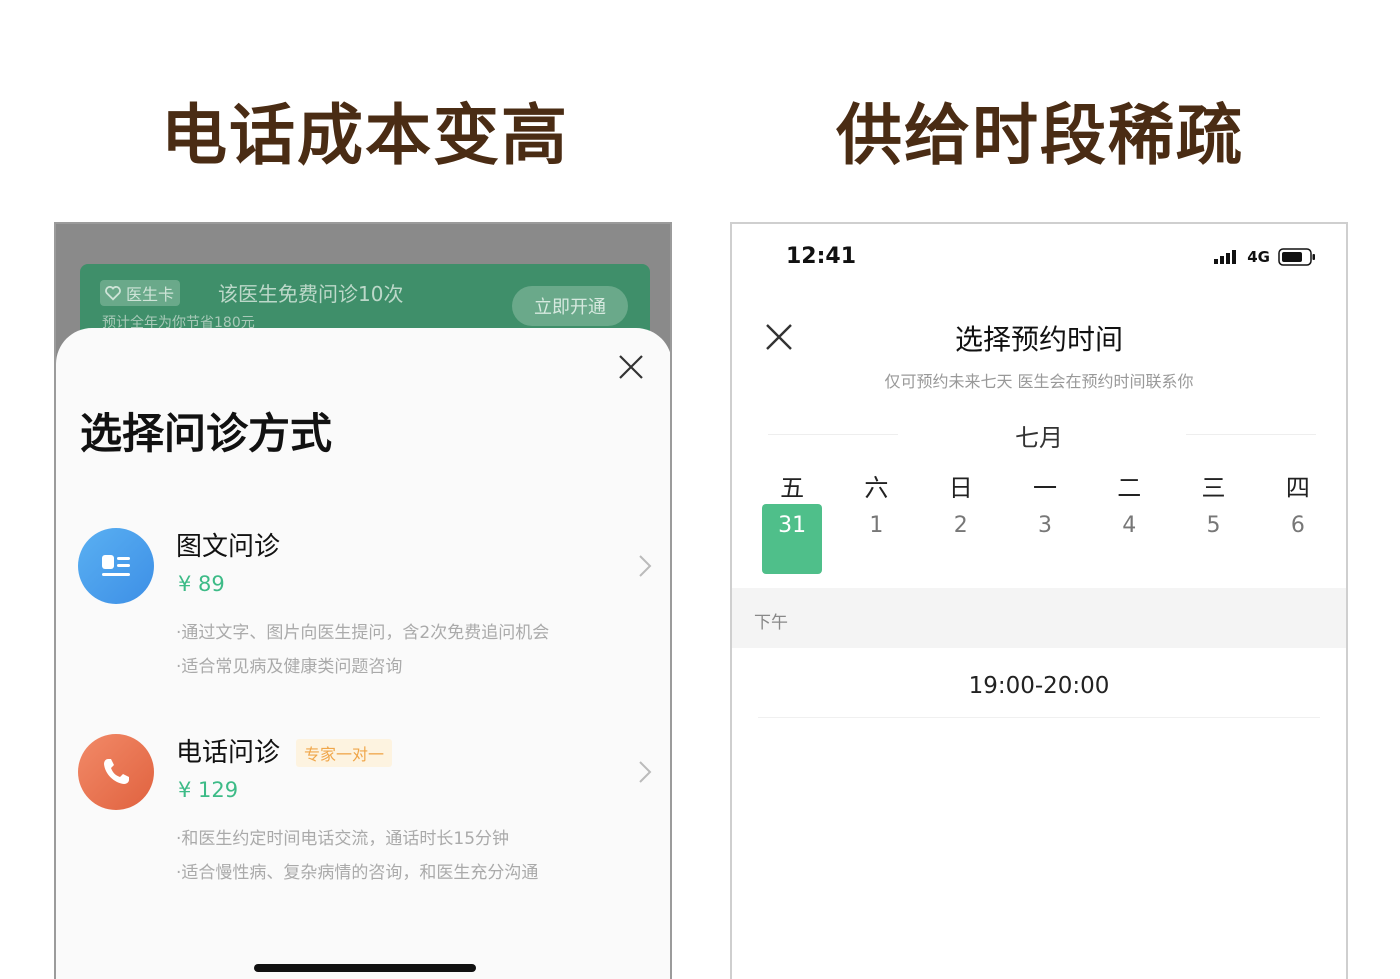  I want to click on option-price: ¥ 129, so click(208, 790).